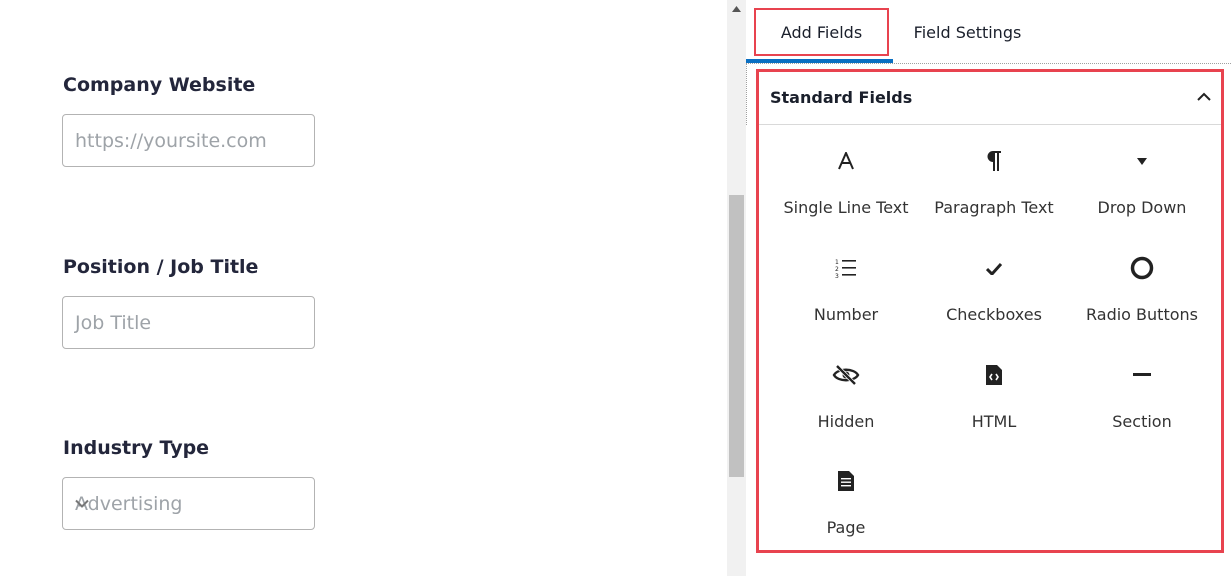  Describe the element at coordinates (171, 140) in the screenshot. I see `company-website-placeholder: https://yoursite.com` at that location.